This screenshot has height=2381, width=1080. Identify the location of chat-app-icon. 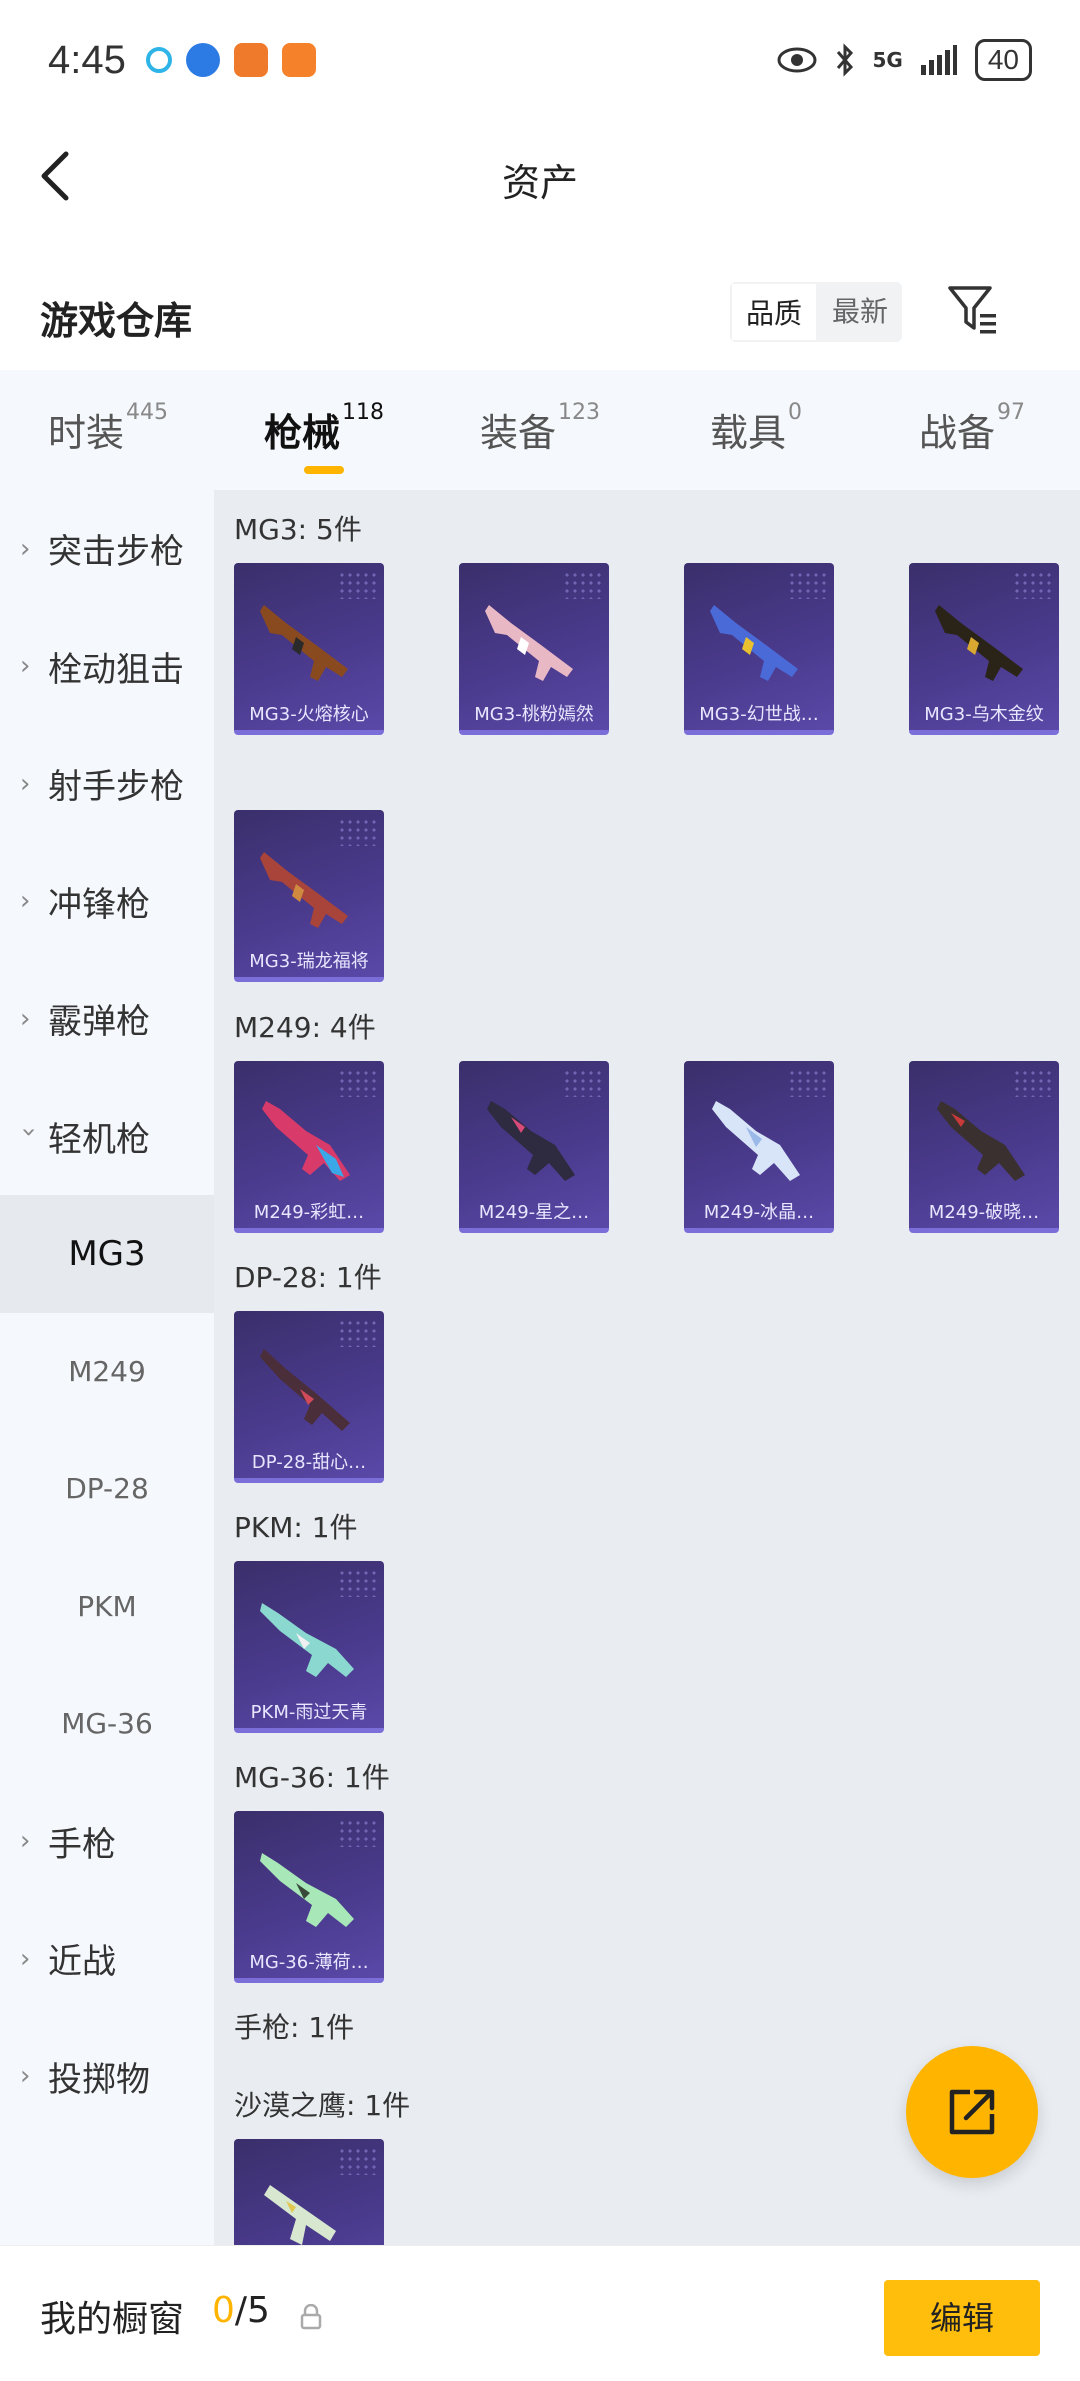
(158, 60).